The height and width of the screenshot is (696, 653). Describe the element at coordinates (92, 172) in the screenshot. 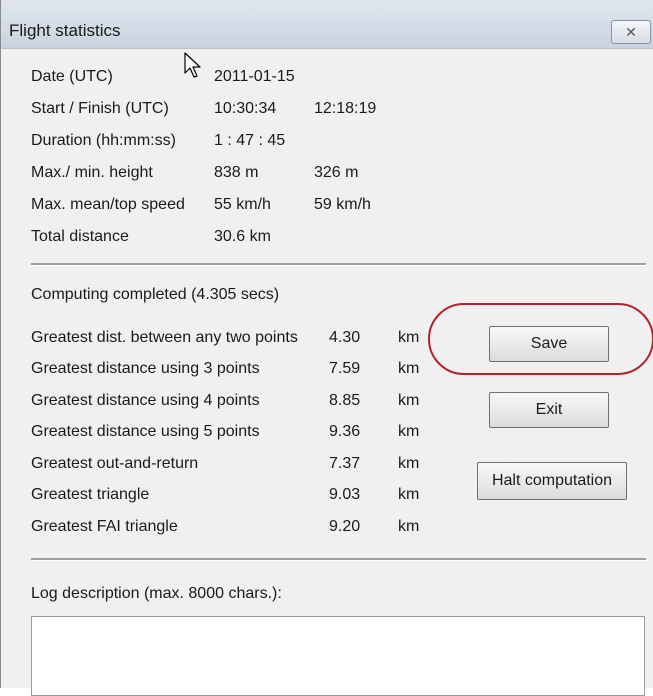

I see `height-label: Max./ min. height` at that location.